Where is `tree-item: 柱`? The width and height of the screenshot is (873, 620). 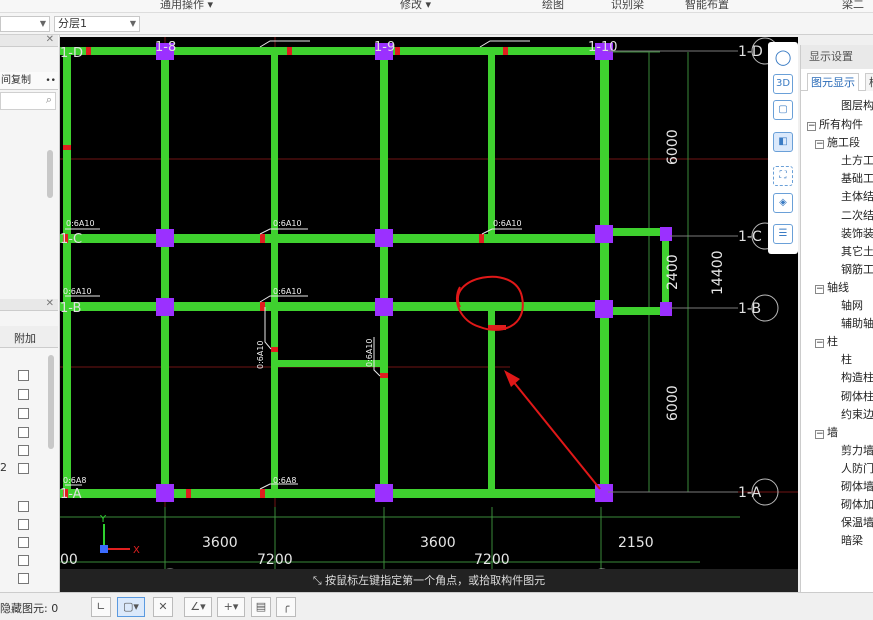 tree-item: 柱 is located at coordinates (846, 359).